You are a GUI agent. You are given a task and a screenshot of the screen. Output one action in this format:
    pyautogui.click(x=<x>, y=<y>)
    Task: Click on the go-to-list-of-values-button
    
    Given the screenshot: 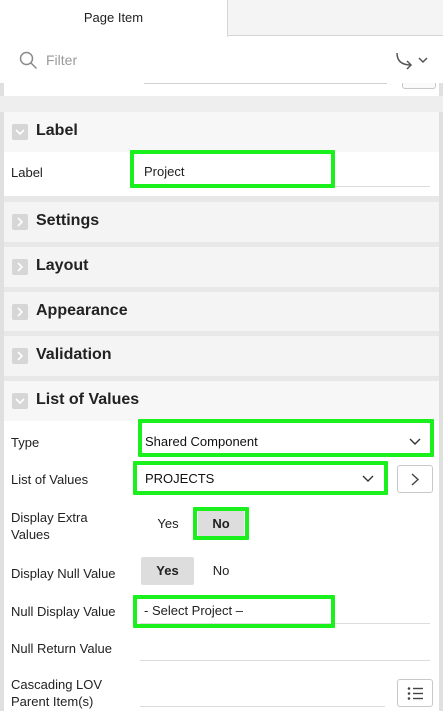 What is the action you would take?
    pyautogui.click(x=415, y=479)
    